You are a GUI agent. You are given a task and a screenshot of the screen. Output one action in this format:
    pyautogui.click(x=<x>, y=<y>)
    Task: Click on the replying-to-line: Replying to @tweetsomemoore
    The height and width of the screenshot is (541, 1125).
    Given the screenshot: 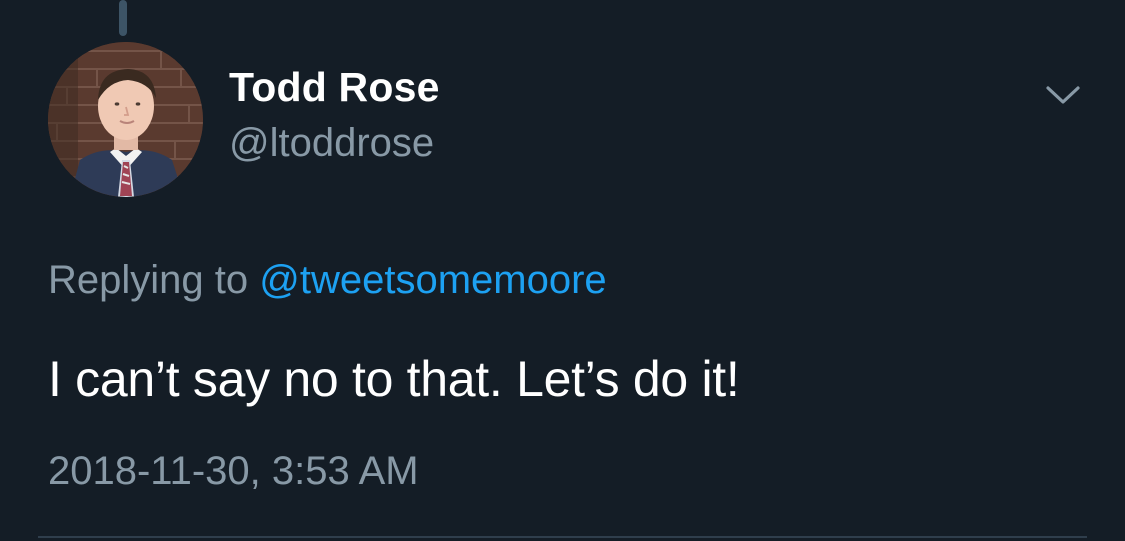 What is the action you would take?
    pyautogui.click(x=327, y=280)
    